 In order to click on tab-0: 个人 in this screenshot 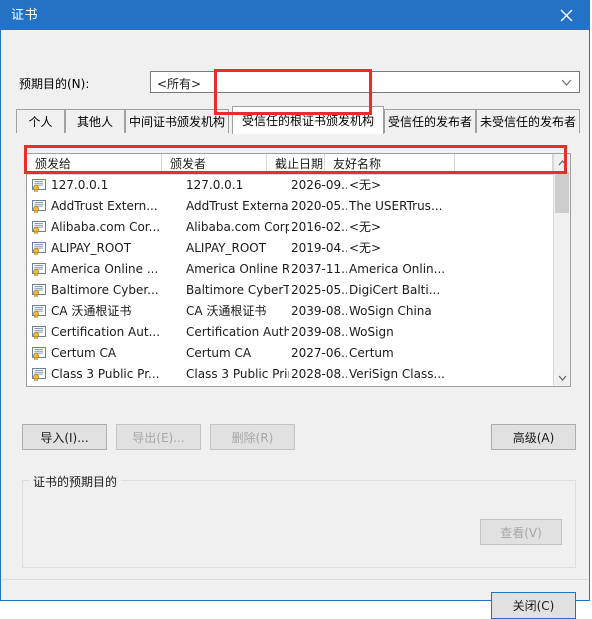, I will do `click(40, 121)`.